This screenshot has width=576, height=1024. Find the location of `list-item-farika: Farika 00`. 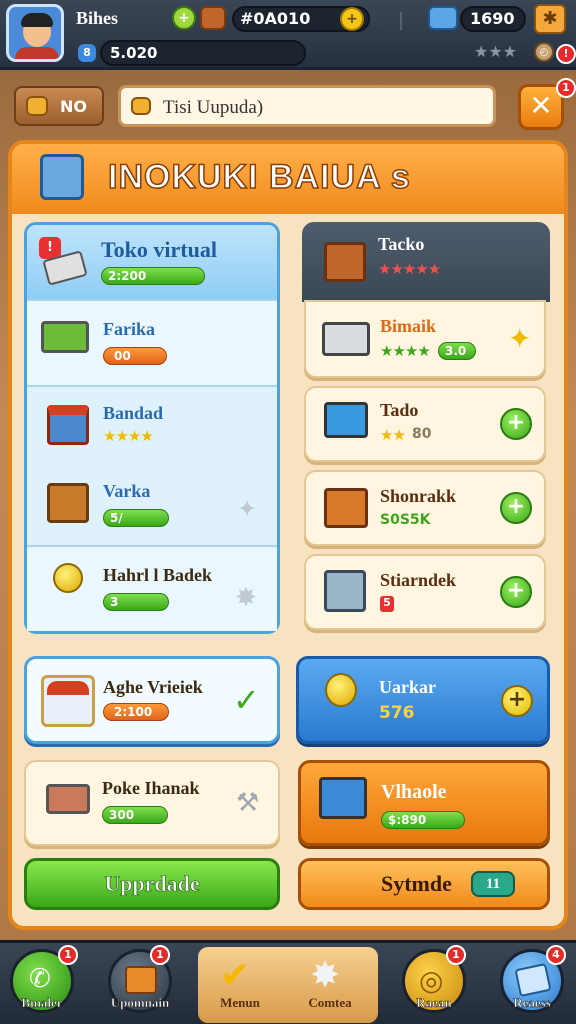

list-item-farika: Farika 00 is located at coordinates (152, 342).